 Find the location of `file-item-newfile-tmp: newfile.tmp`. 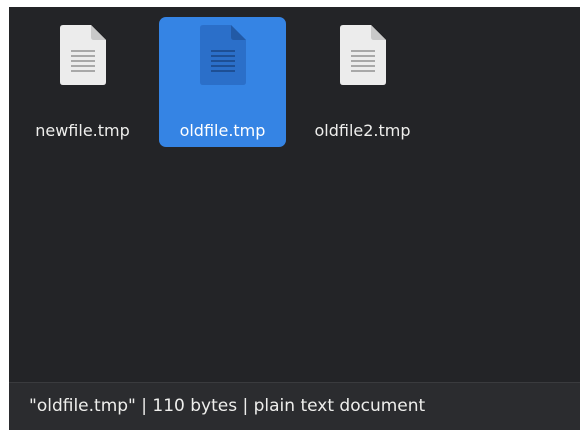

file-item-newfile-tmp: newfile.tmp is located at coordinates (82, 82).